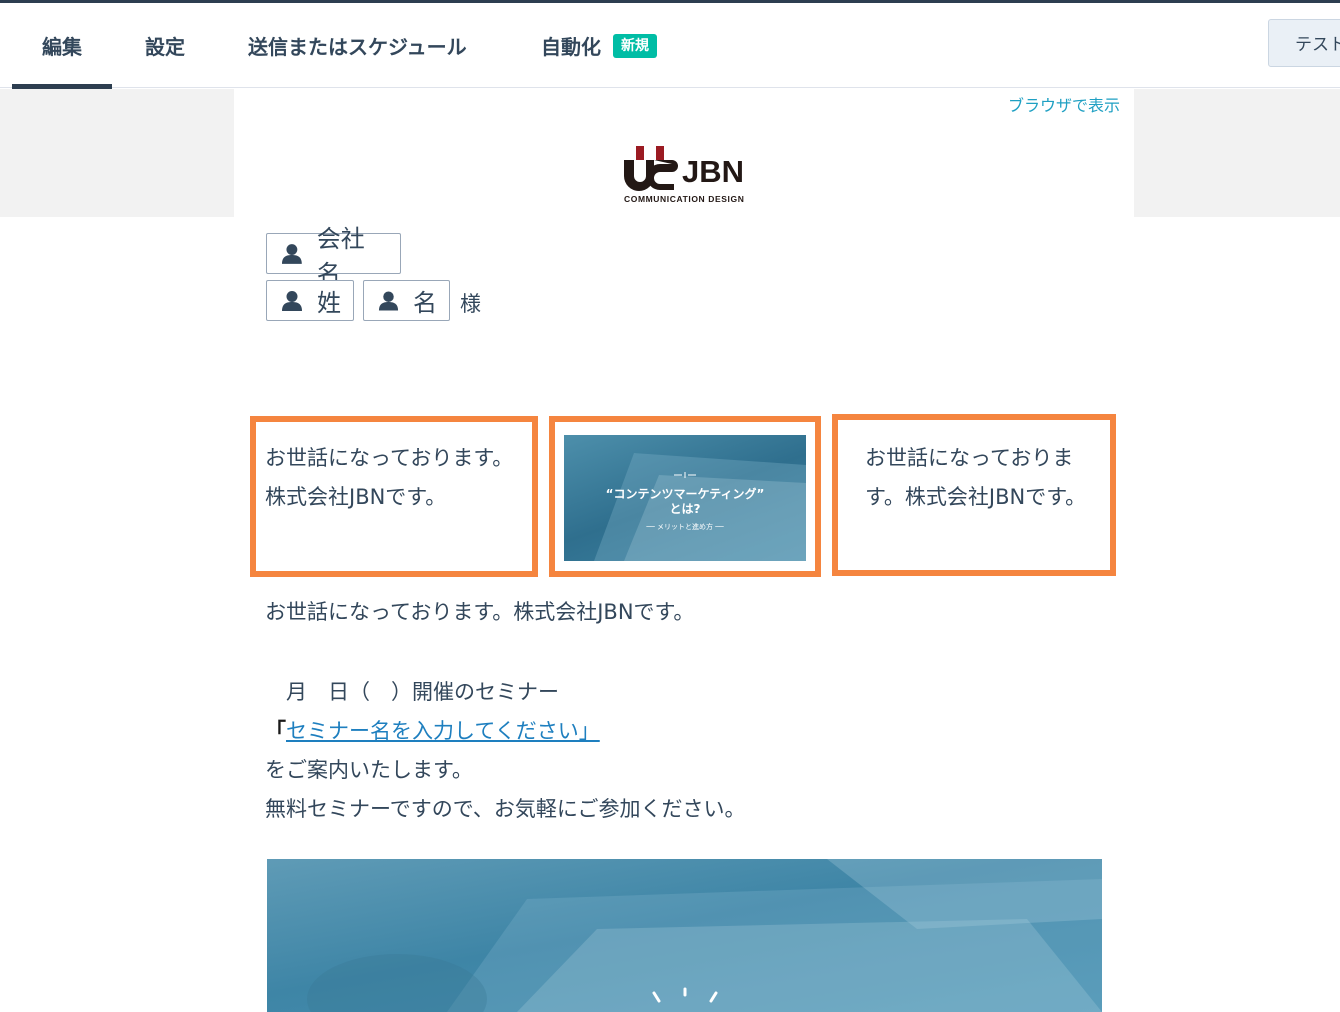 Image resolution: width=1340 pixels, height=1012 pixels. Describe the element at coordinates (470, 304) in the screenshot. I see `honorific-text: 様` at that location.